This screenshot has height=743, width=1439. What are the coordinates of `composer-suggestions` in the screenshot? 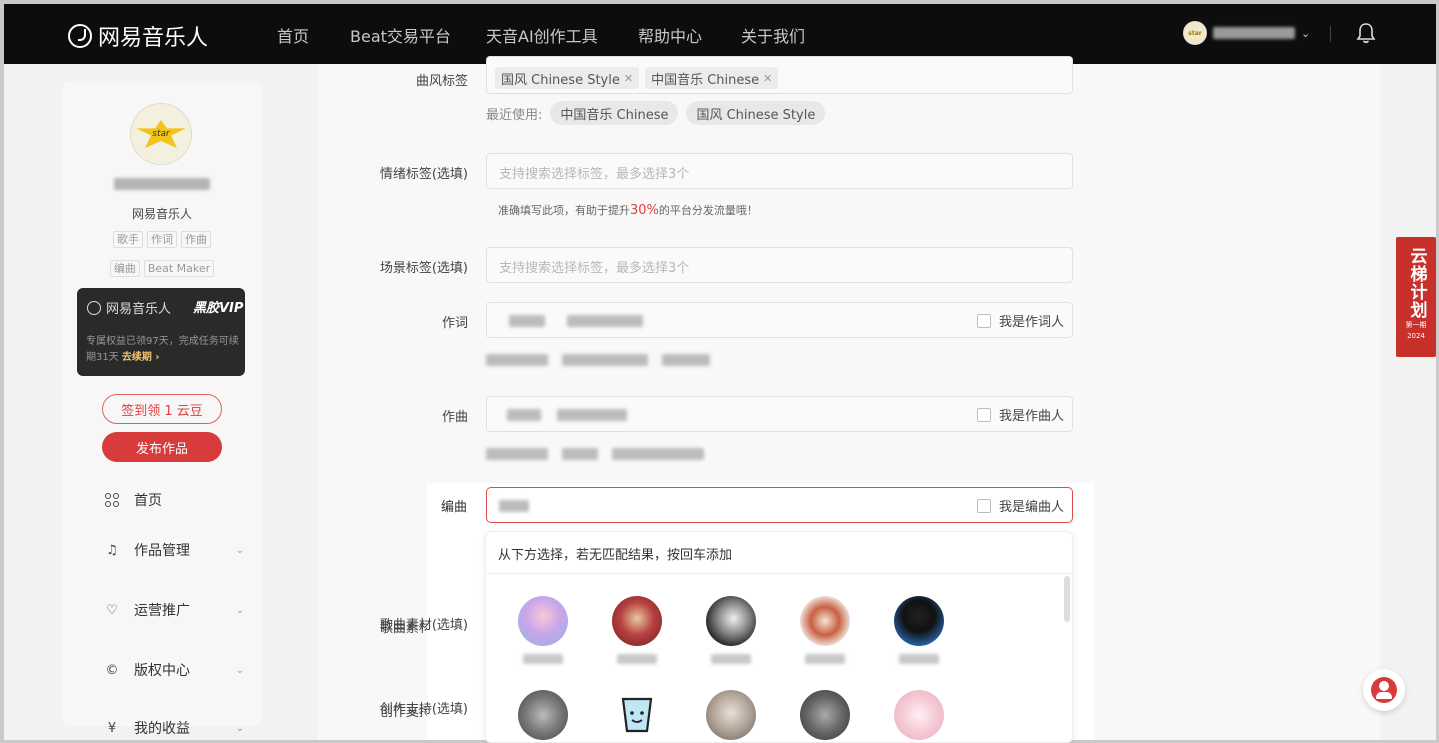 It's located at (595, 454).